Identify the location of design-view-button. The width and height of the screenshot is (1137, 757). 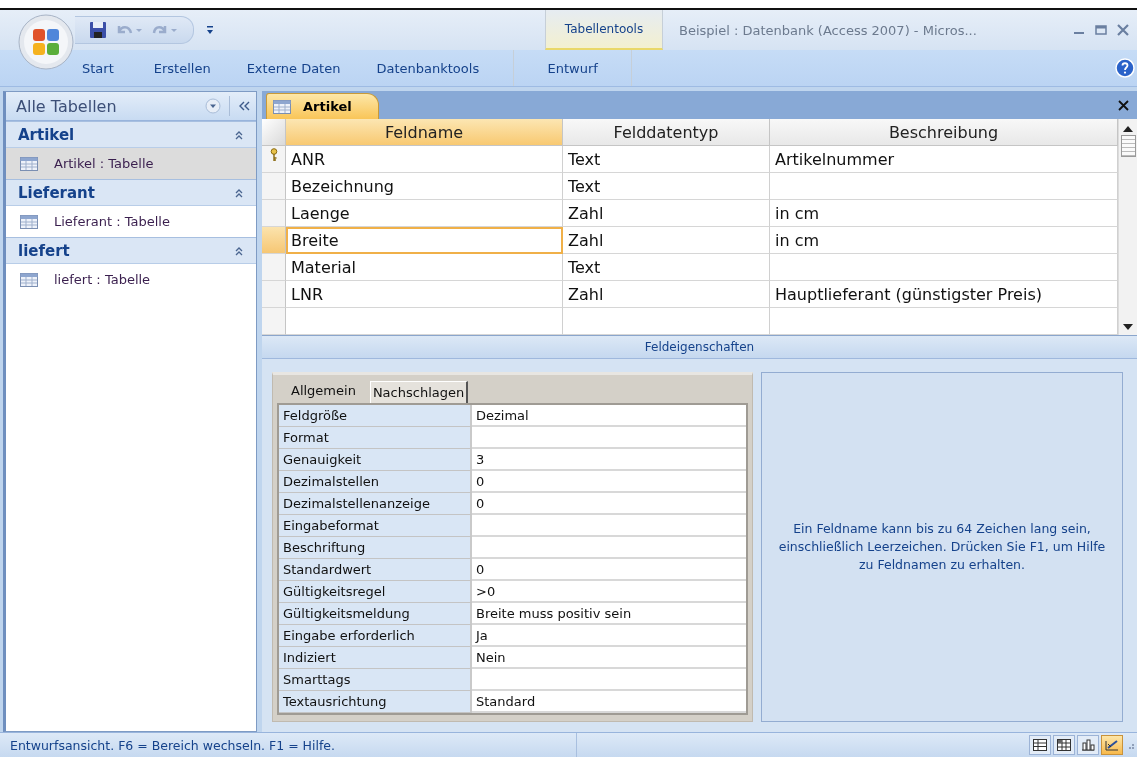
(1112, 745).